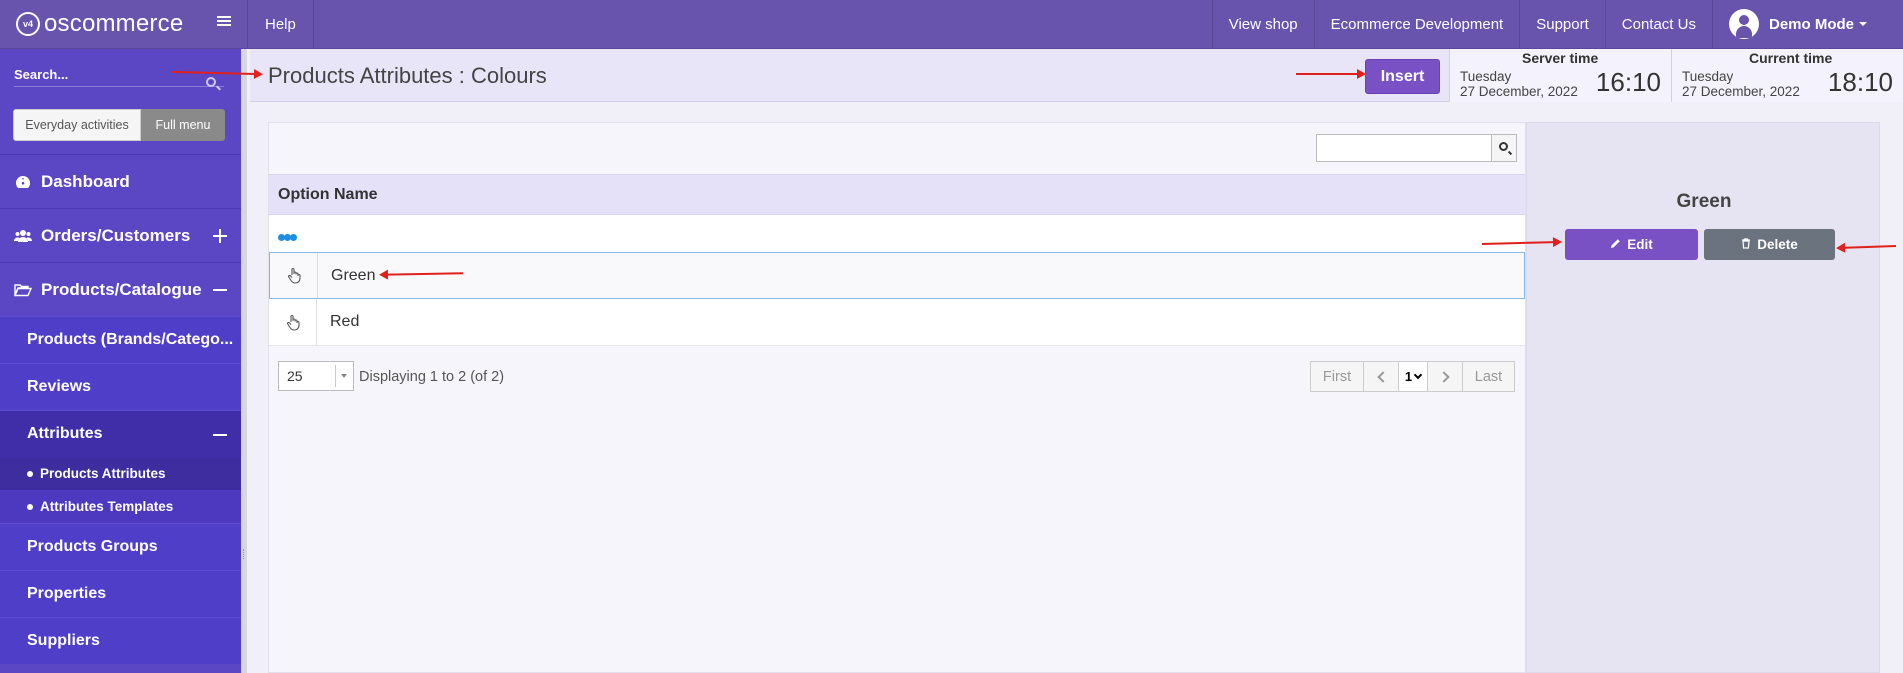 The width and height of the screenshot is (1903, 673). Describe the element at coordinates (1615, 245) in the screenshot. I see `pencil-icon` at that location.